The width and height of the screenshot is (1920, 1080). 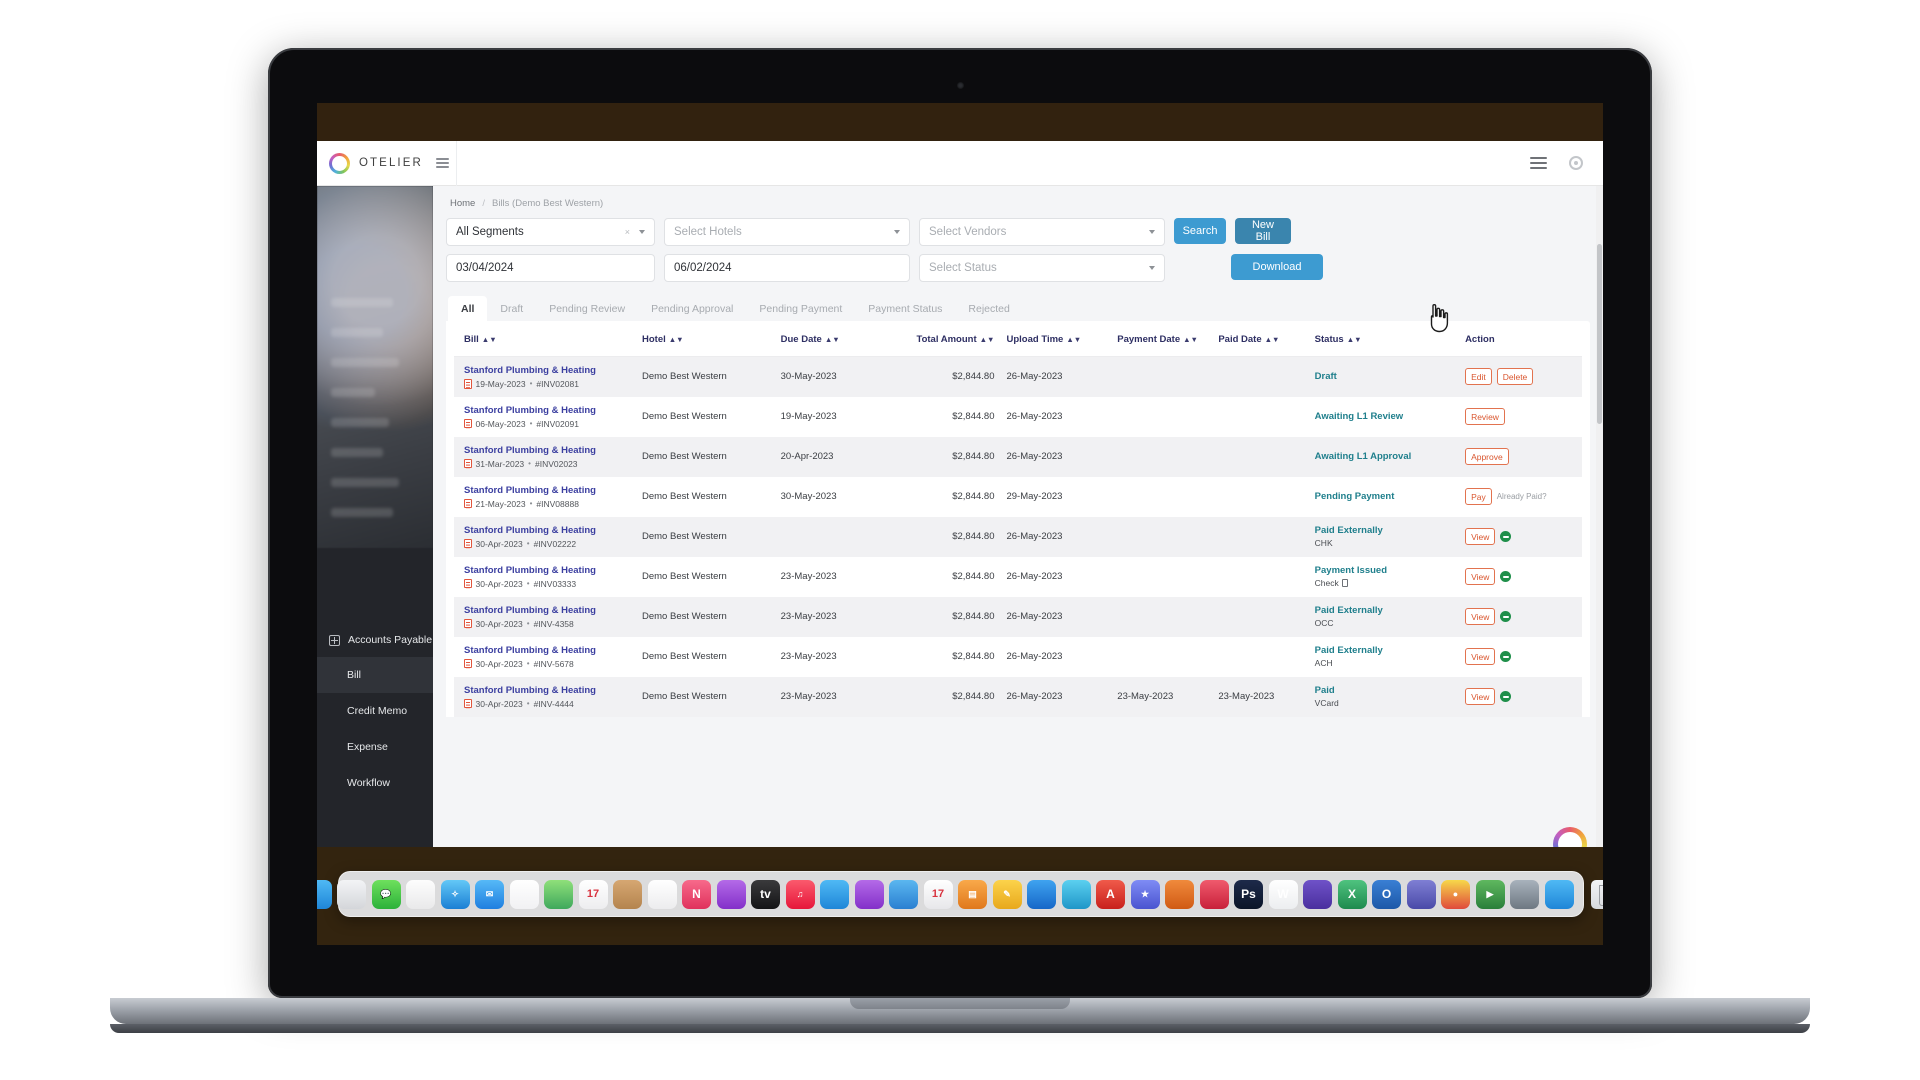 What do you see at coordinates (972, 894) in the screenshot?
I see `charts-icon: ▤` at bounding box center [972, 894].